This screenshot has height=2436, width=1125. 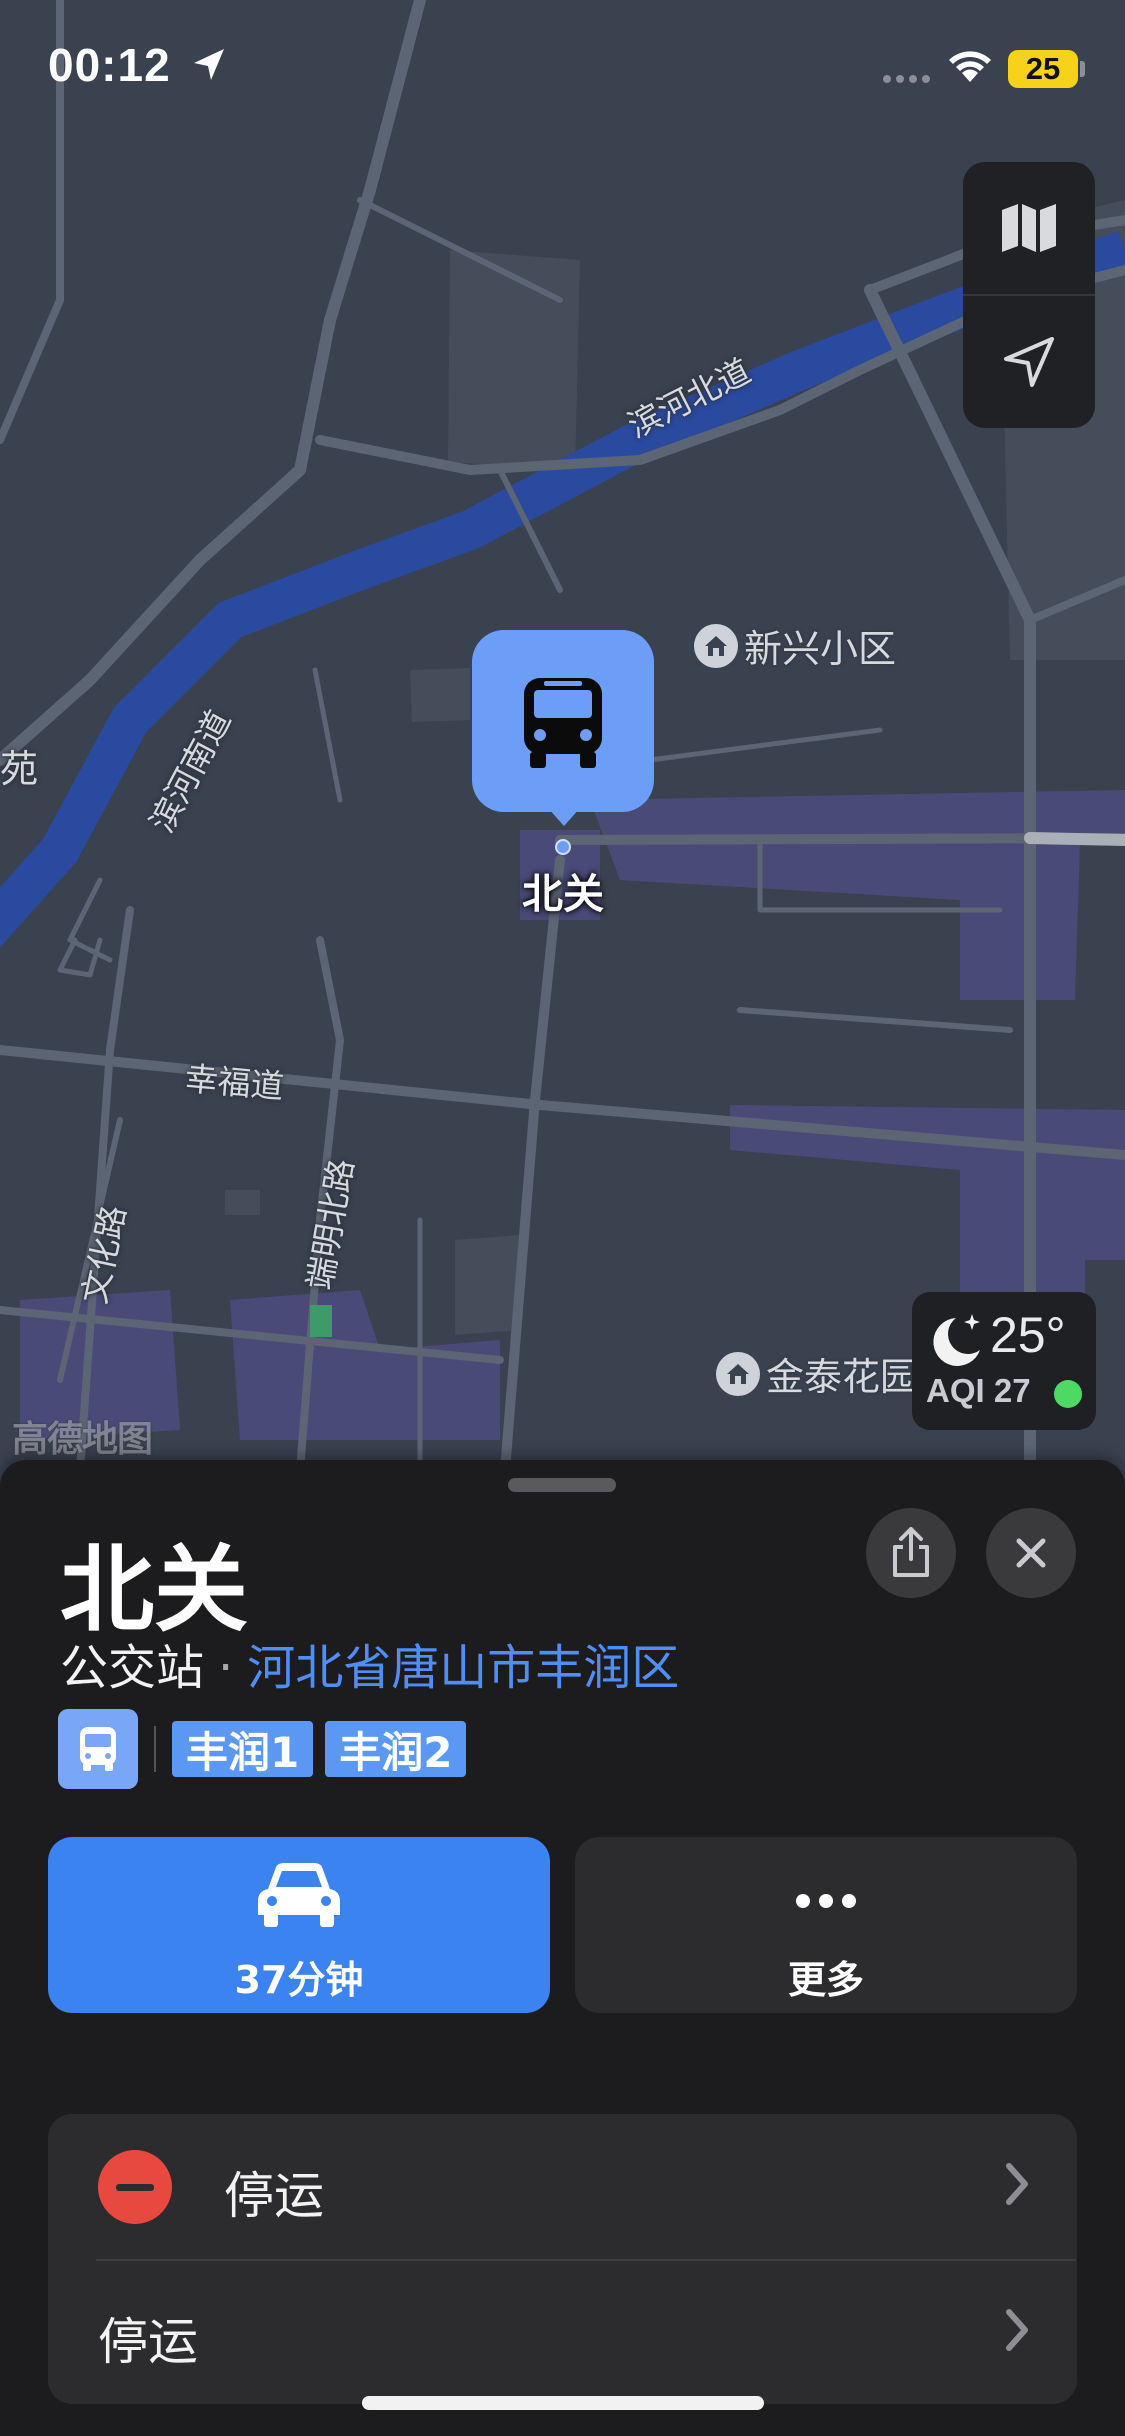 What do you see at coordinates (562, 2259) in the screenshot?
I see `service-status-list: 停运 停运` at bounding box center [562, 2259].